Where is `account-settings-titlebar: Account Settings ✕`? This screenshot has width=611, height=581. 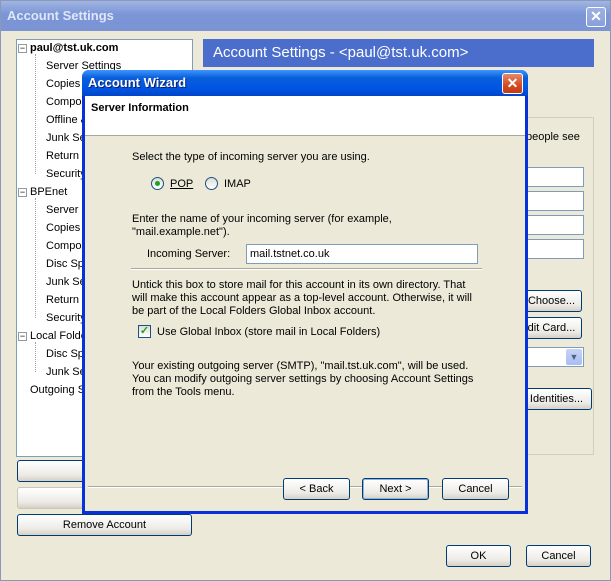 account-settings-titlebar: Account Settings ✕ is located at coordinates (305, 16).